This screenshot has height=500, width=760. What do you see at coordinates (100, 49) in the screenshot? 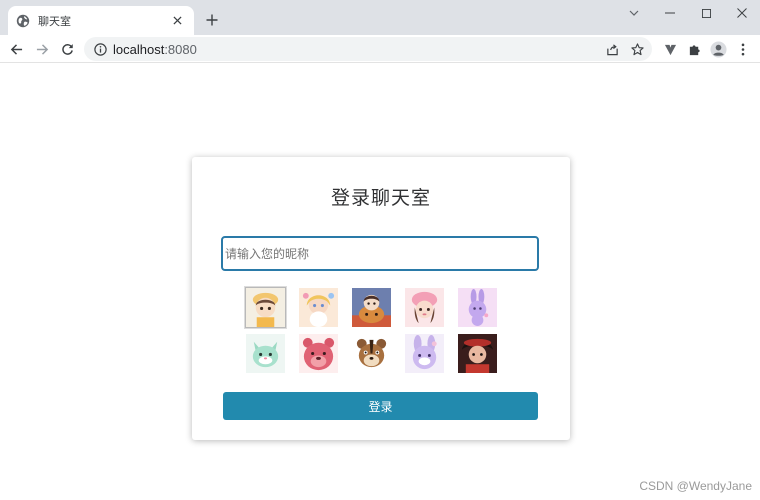
I see `info-icon` at bounding box center [100, 49].